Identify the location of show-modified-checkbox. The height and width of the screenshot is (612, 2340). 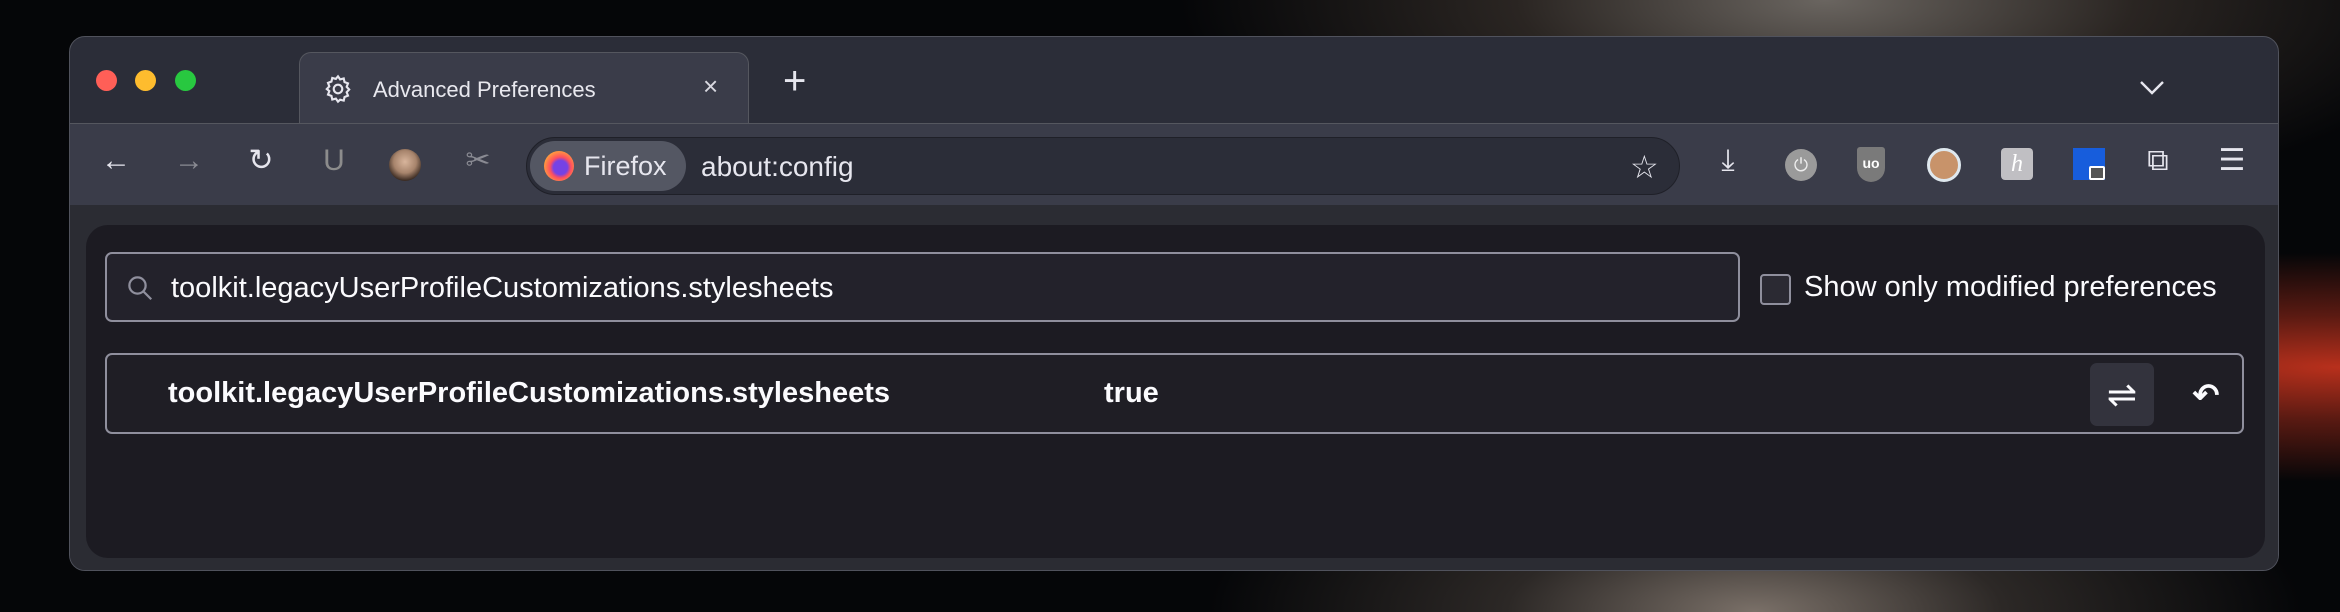
(1775, 289).